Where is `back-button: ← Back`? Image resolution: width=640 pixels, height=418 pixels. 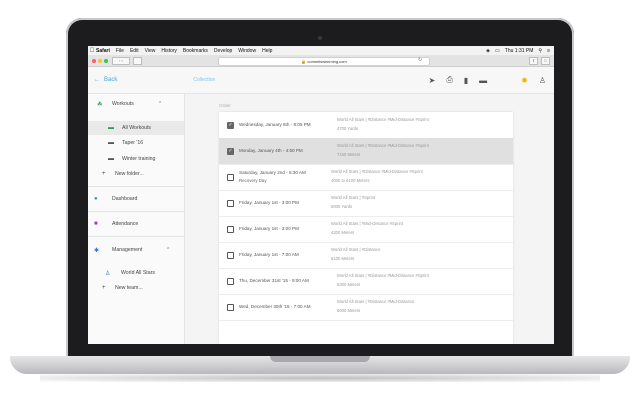
back-button: ← Back is located at coordinates (105, 80).